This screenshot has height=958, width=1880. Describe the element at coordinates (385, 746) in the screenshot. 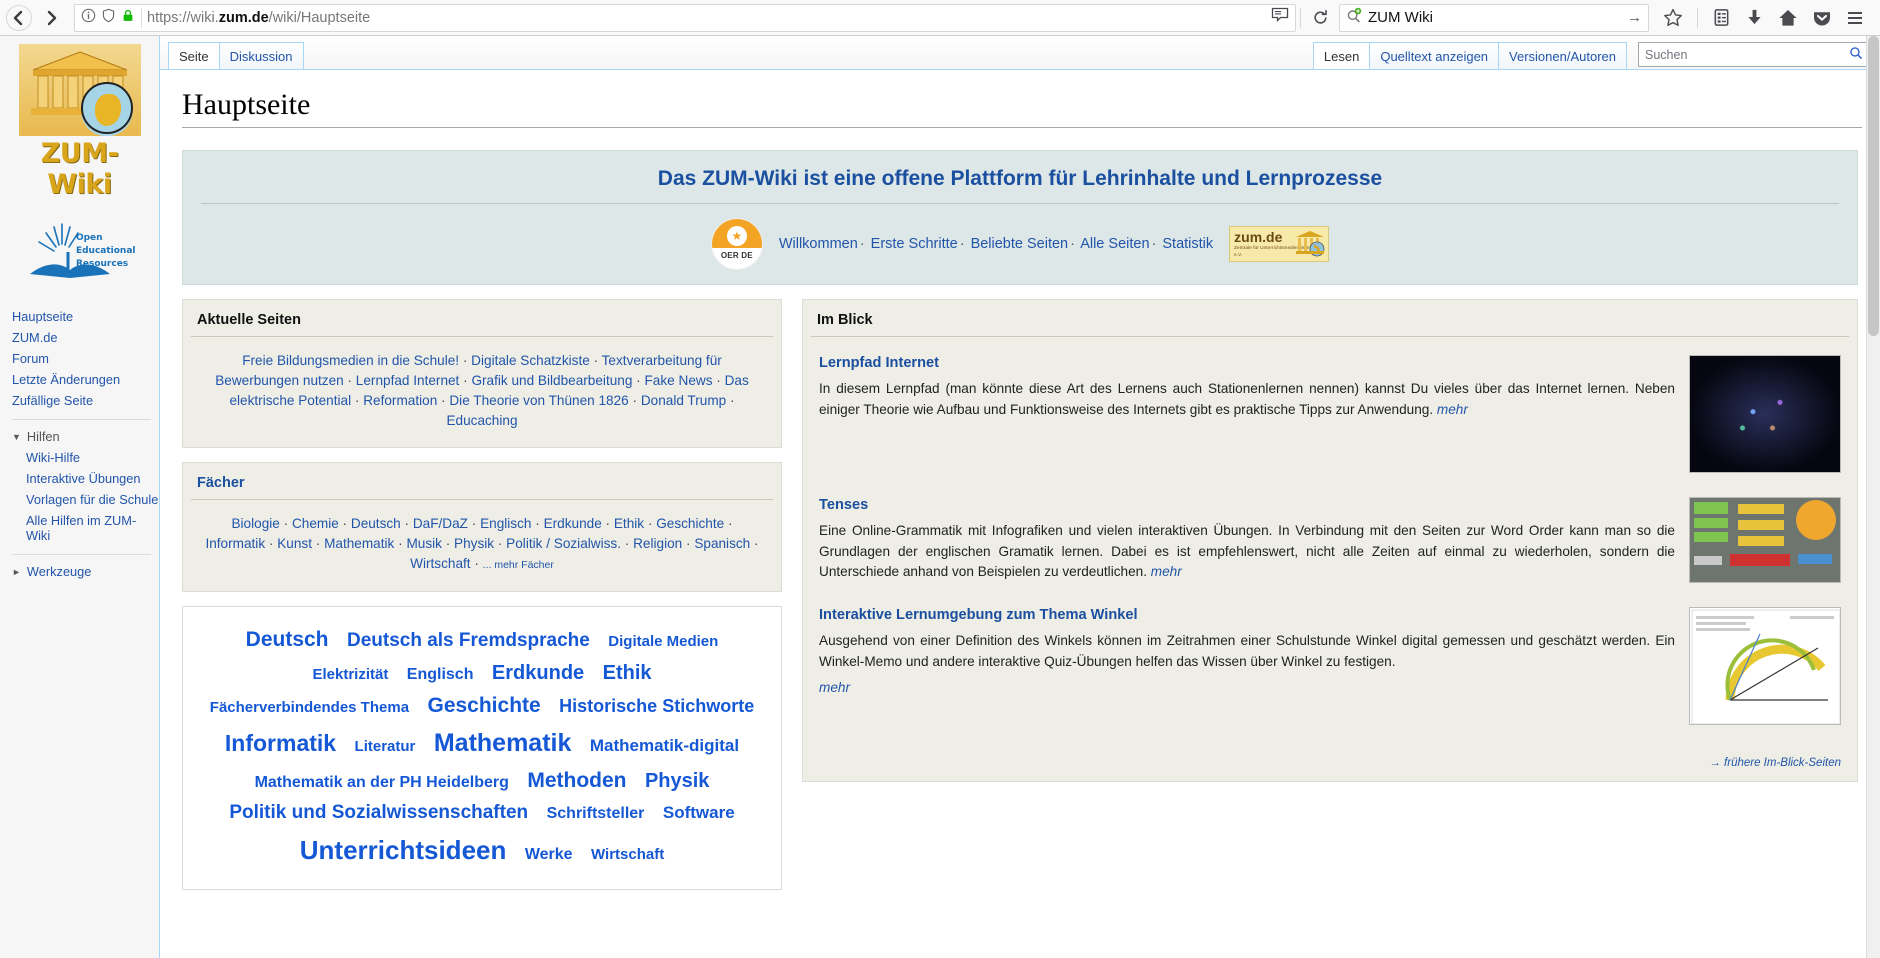

I see `tag-cloud-link: Literatur` at that location.